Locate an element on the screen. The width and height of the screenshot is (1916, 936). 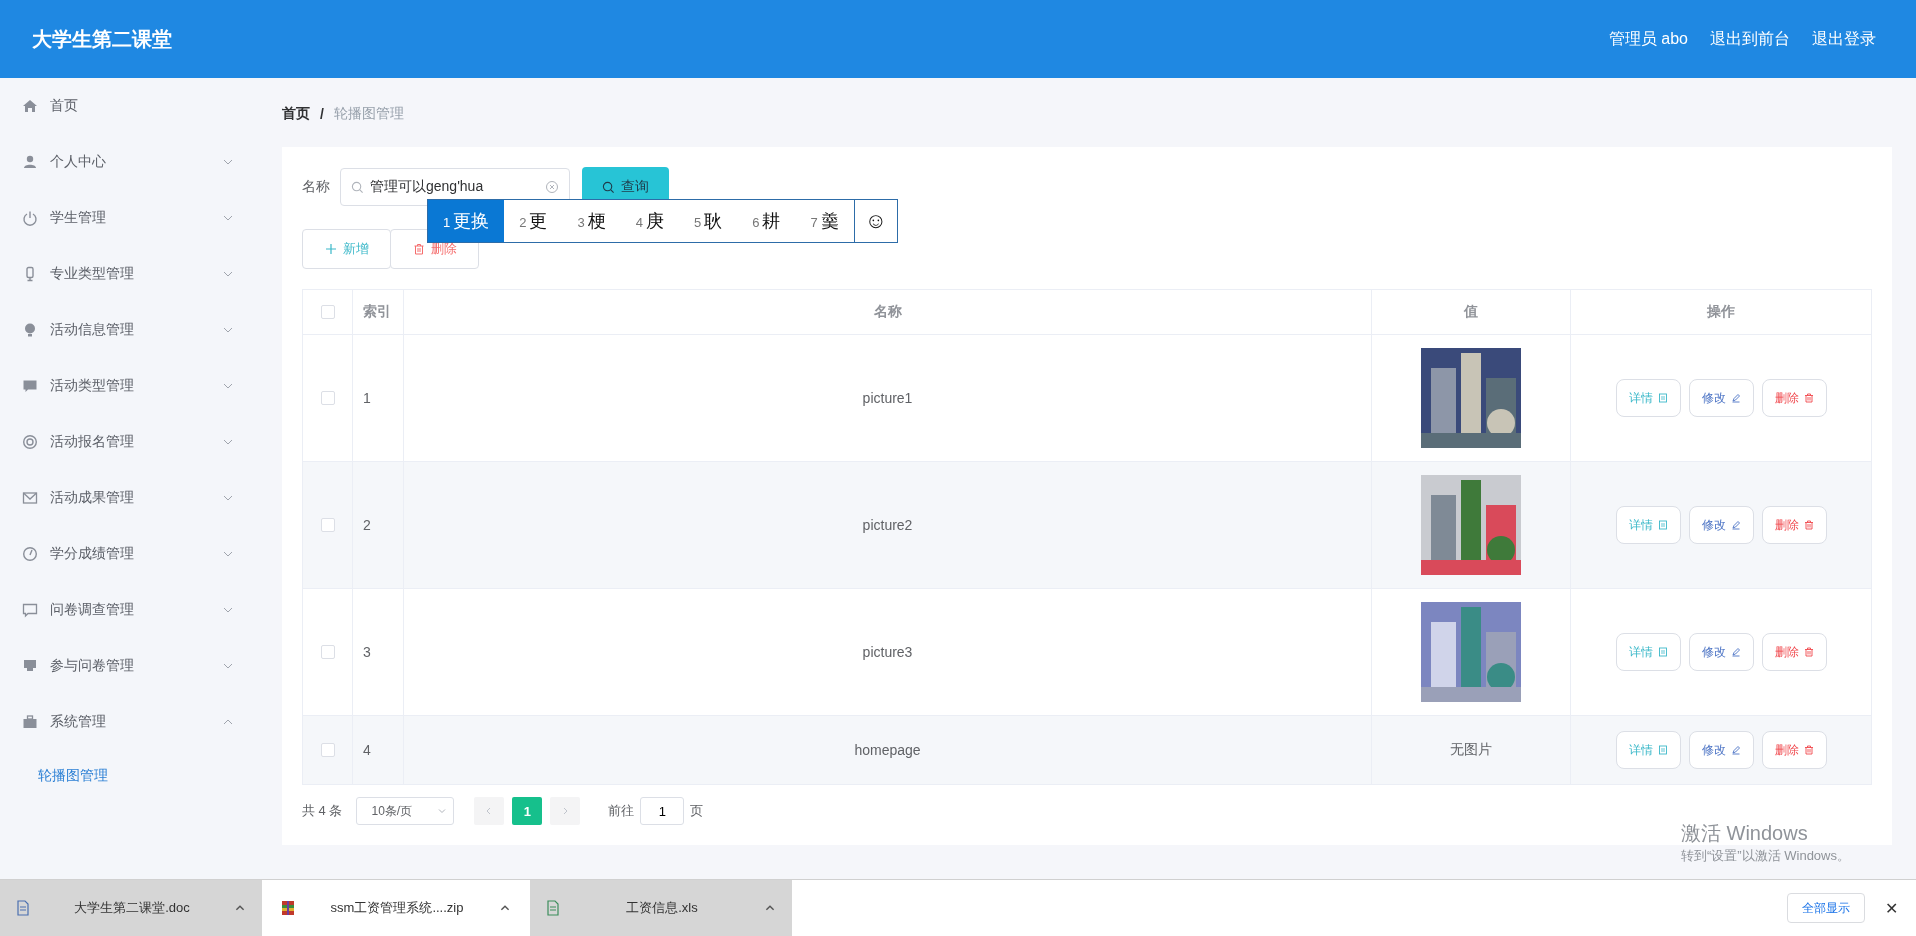
download-item: 大学生第二课堂.doc is located at coordinates (131, 908).